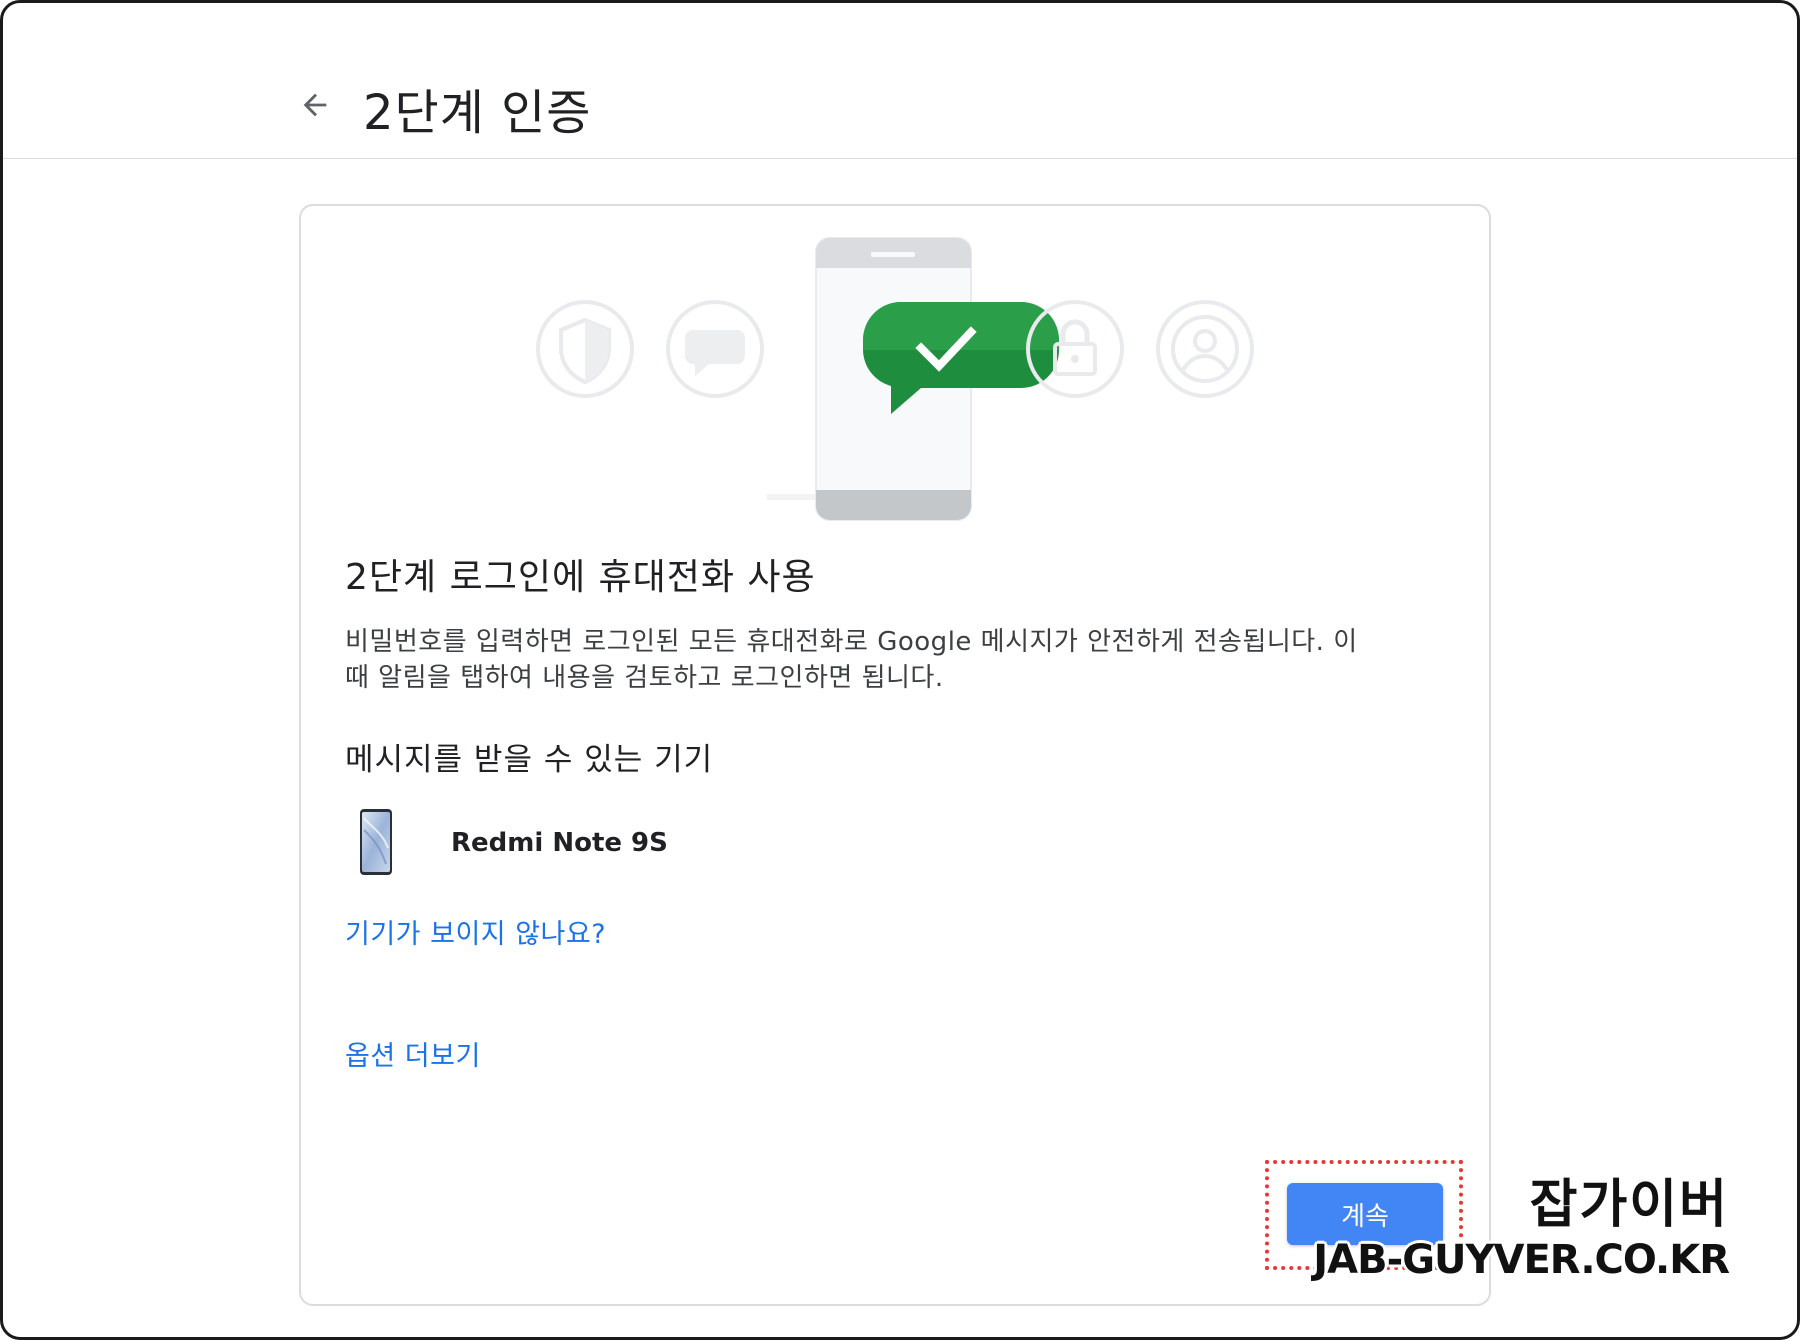  What do you see at coordinates (475, 931) in the screenshot?
I see `device-not-shown-link: 기기가 보이지 않나요?` at bounding box center [475, 931].